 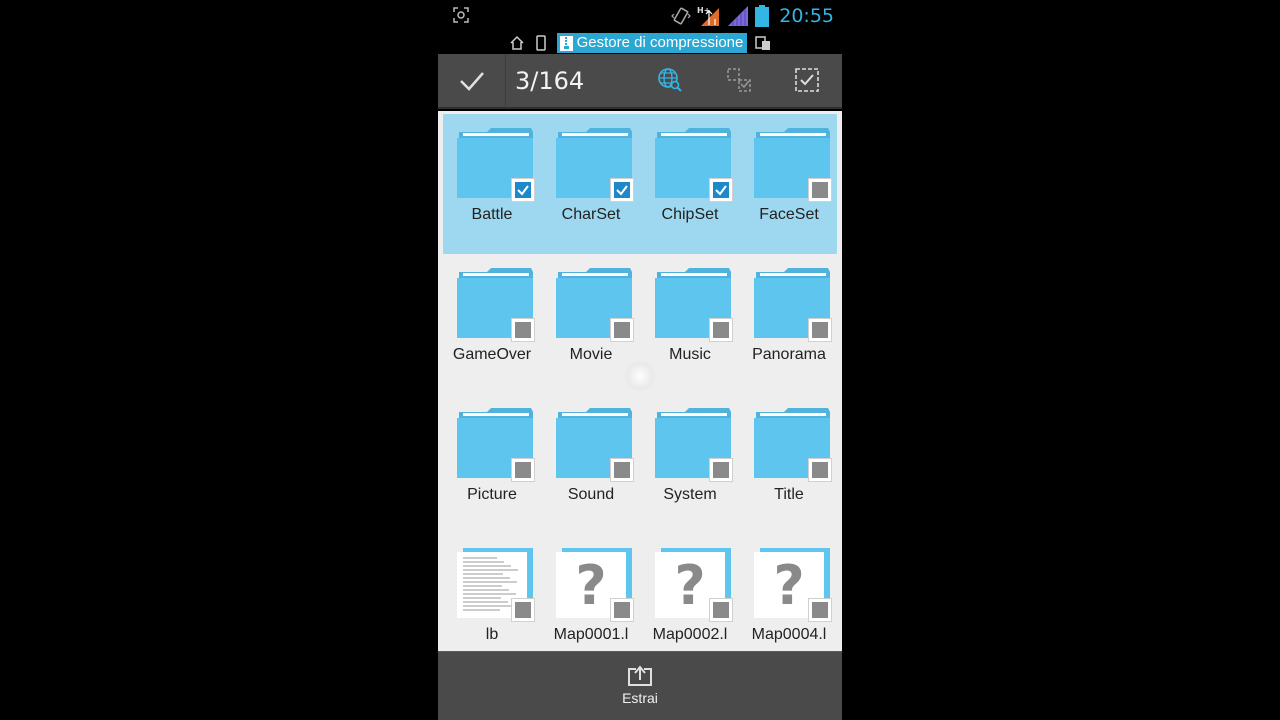 What do you see at coordinates (763, 43) in the screenshot?
I see `screen-share-icon` at bounding box center [763, 43].